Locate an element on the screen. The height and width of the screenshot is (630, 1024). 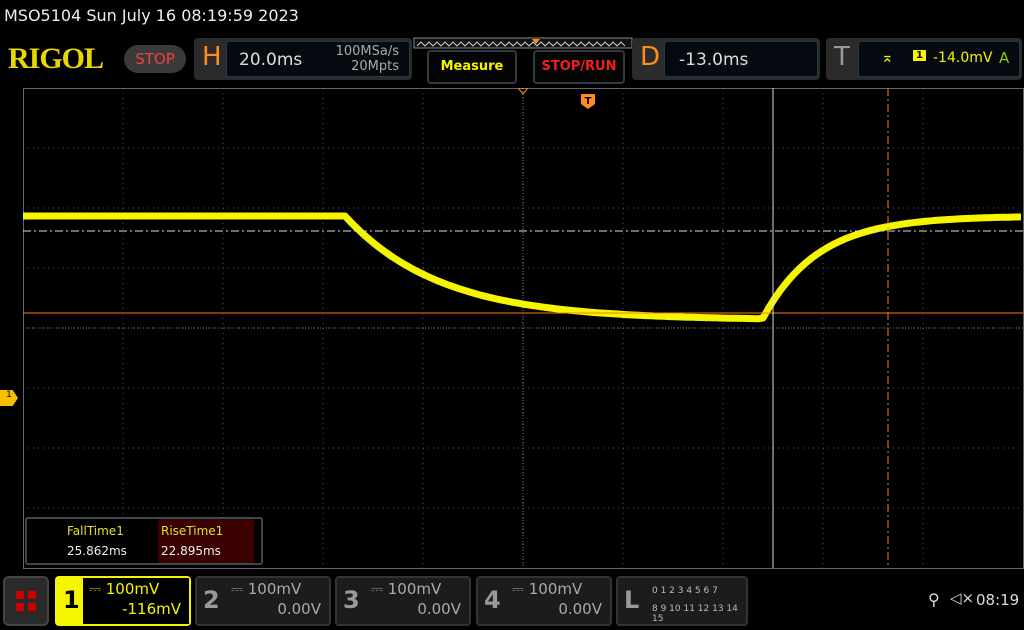
logic-button: L 0 1 2 3 4 5 6 7 8 9 10 11 12 13 14 15 is located at coordinates (682, 601).